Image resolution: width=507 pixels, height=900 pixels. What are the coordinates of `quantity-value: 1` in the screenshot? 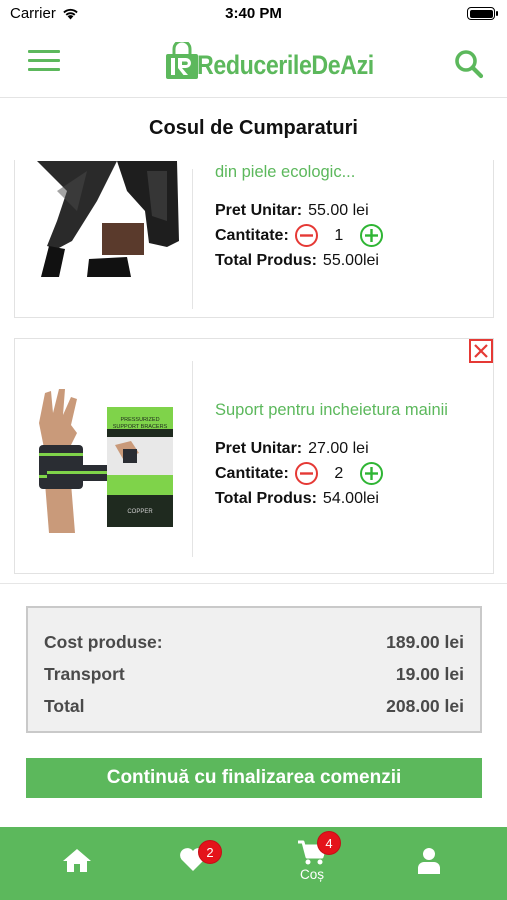 It's located at (339, 235).